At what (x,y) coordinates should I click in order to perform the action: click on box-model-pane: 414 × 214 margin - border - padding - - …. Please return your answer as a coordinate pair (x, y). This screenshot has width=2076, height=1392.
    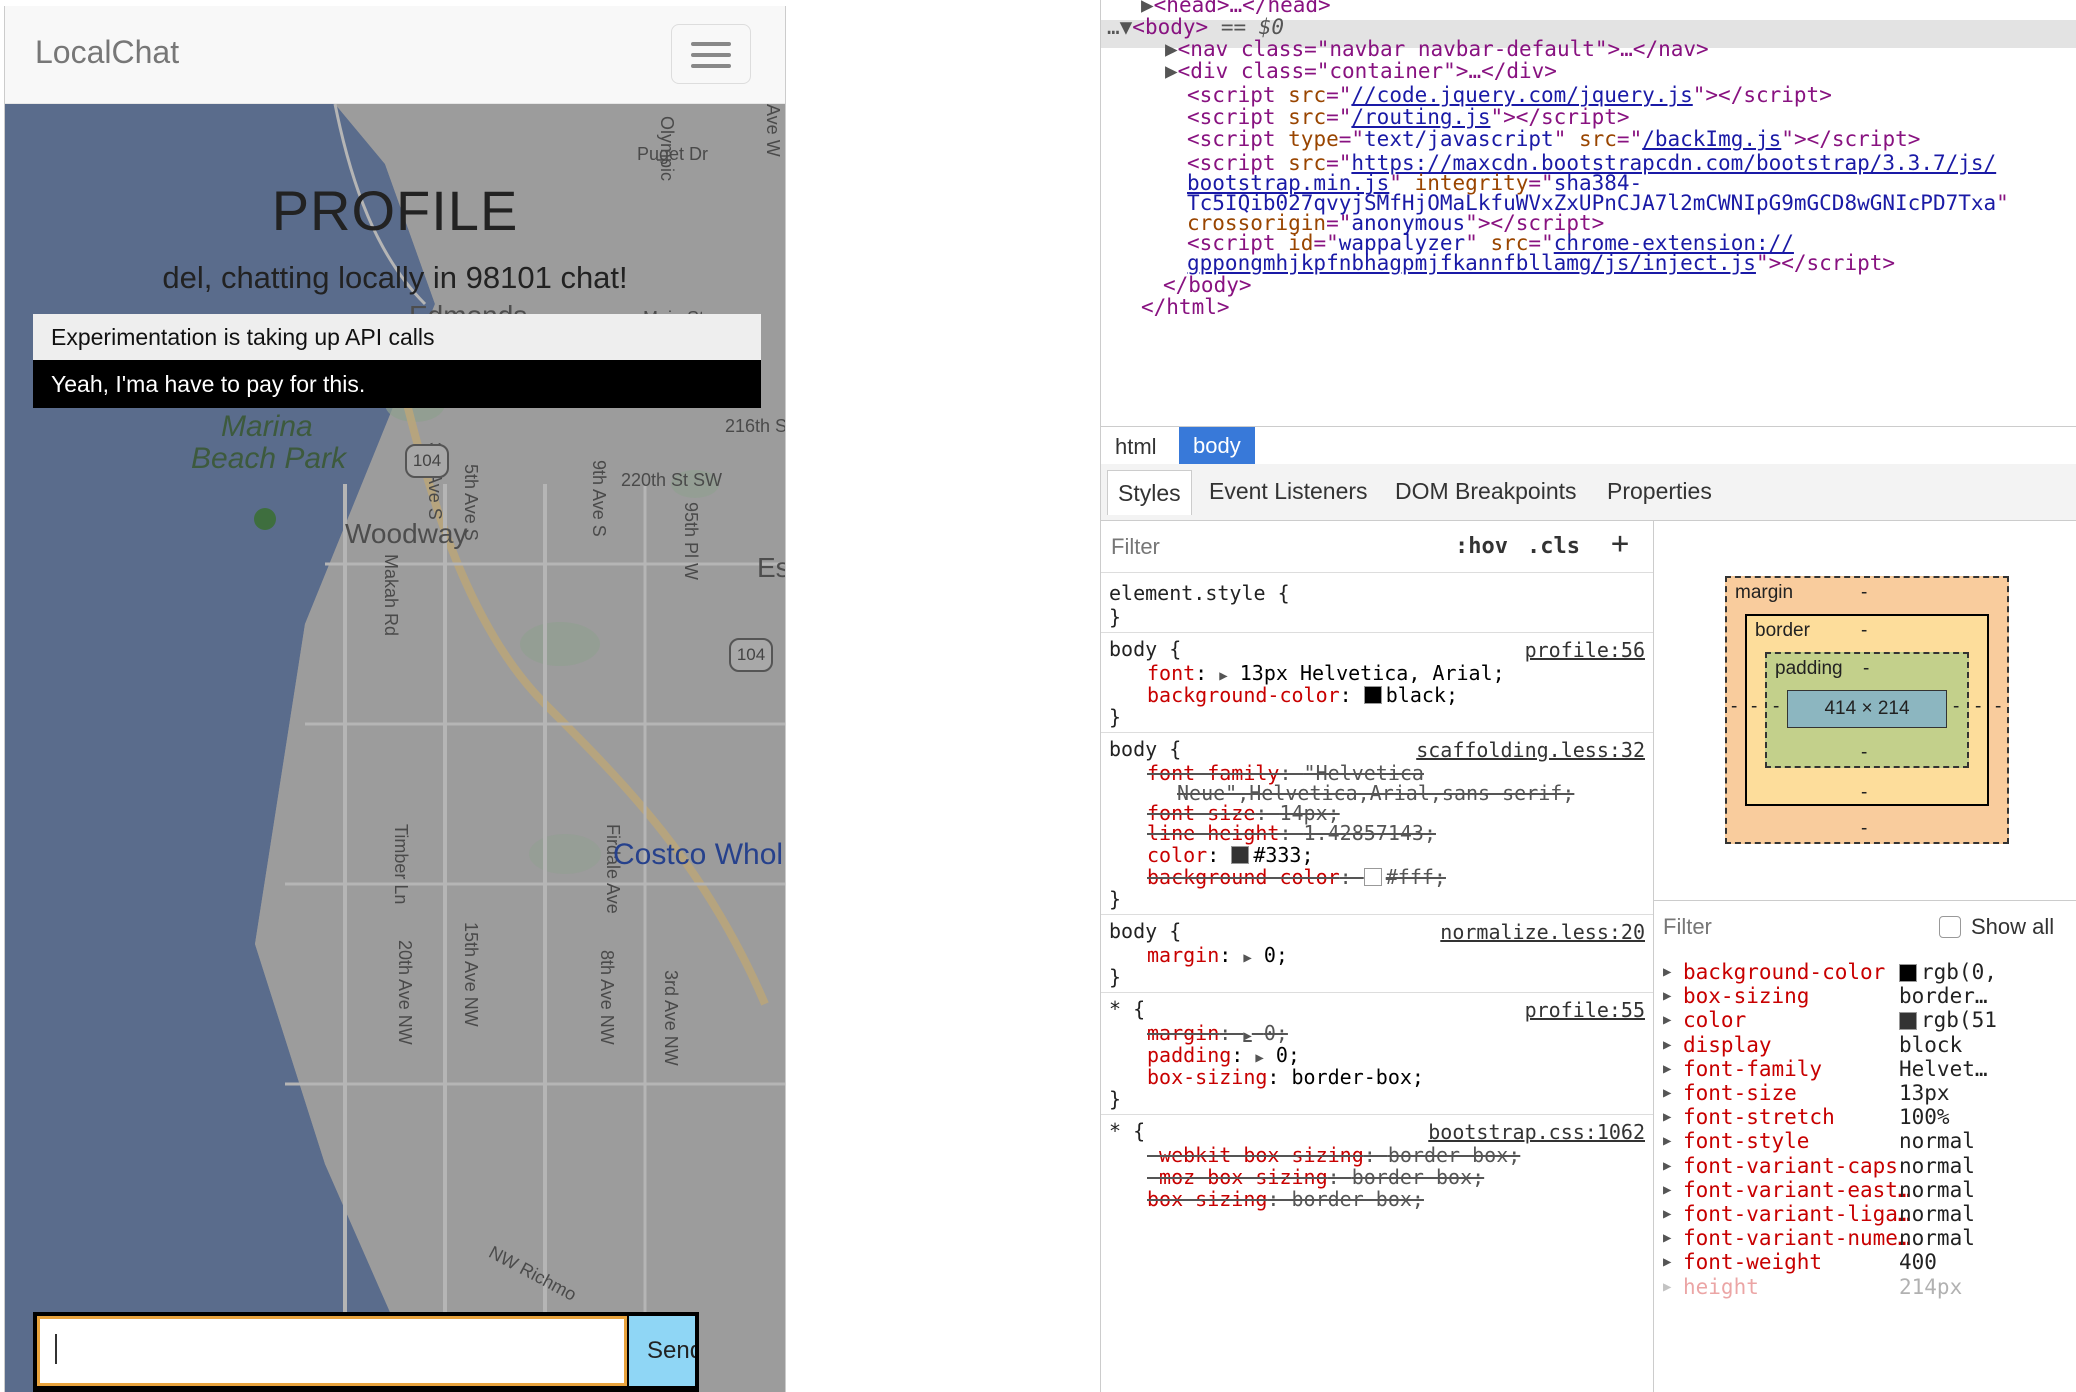
    Looking at the image, I should click on (1864, 710).